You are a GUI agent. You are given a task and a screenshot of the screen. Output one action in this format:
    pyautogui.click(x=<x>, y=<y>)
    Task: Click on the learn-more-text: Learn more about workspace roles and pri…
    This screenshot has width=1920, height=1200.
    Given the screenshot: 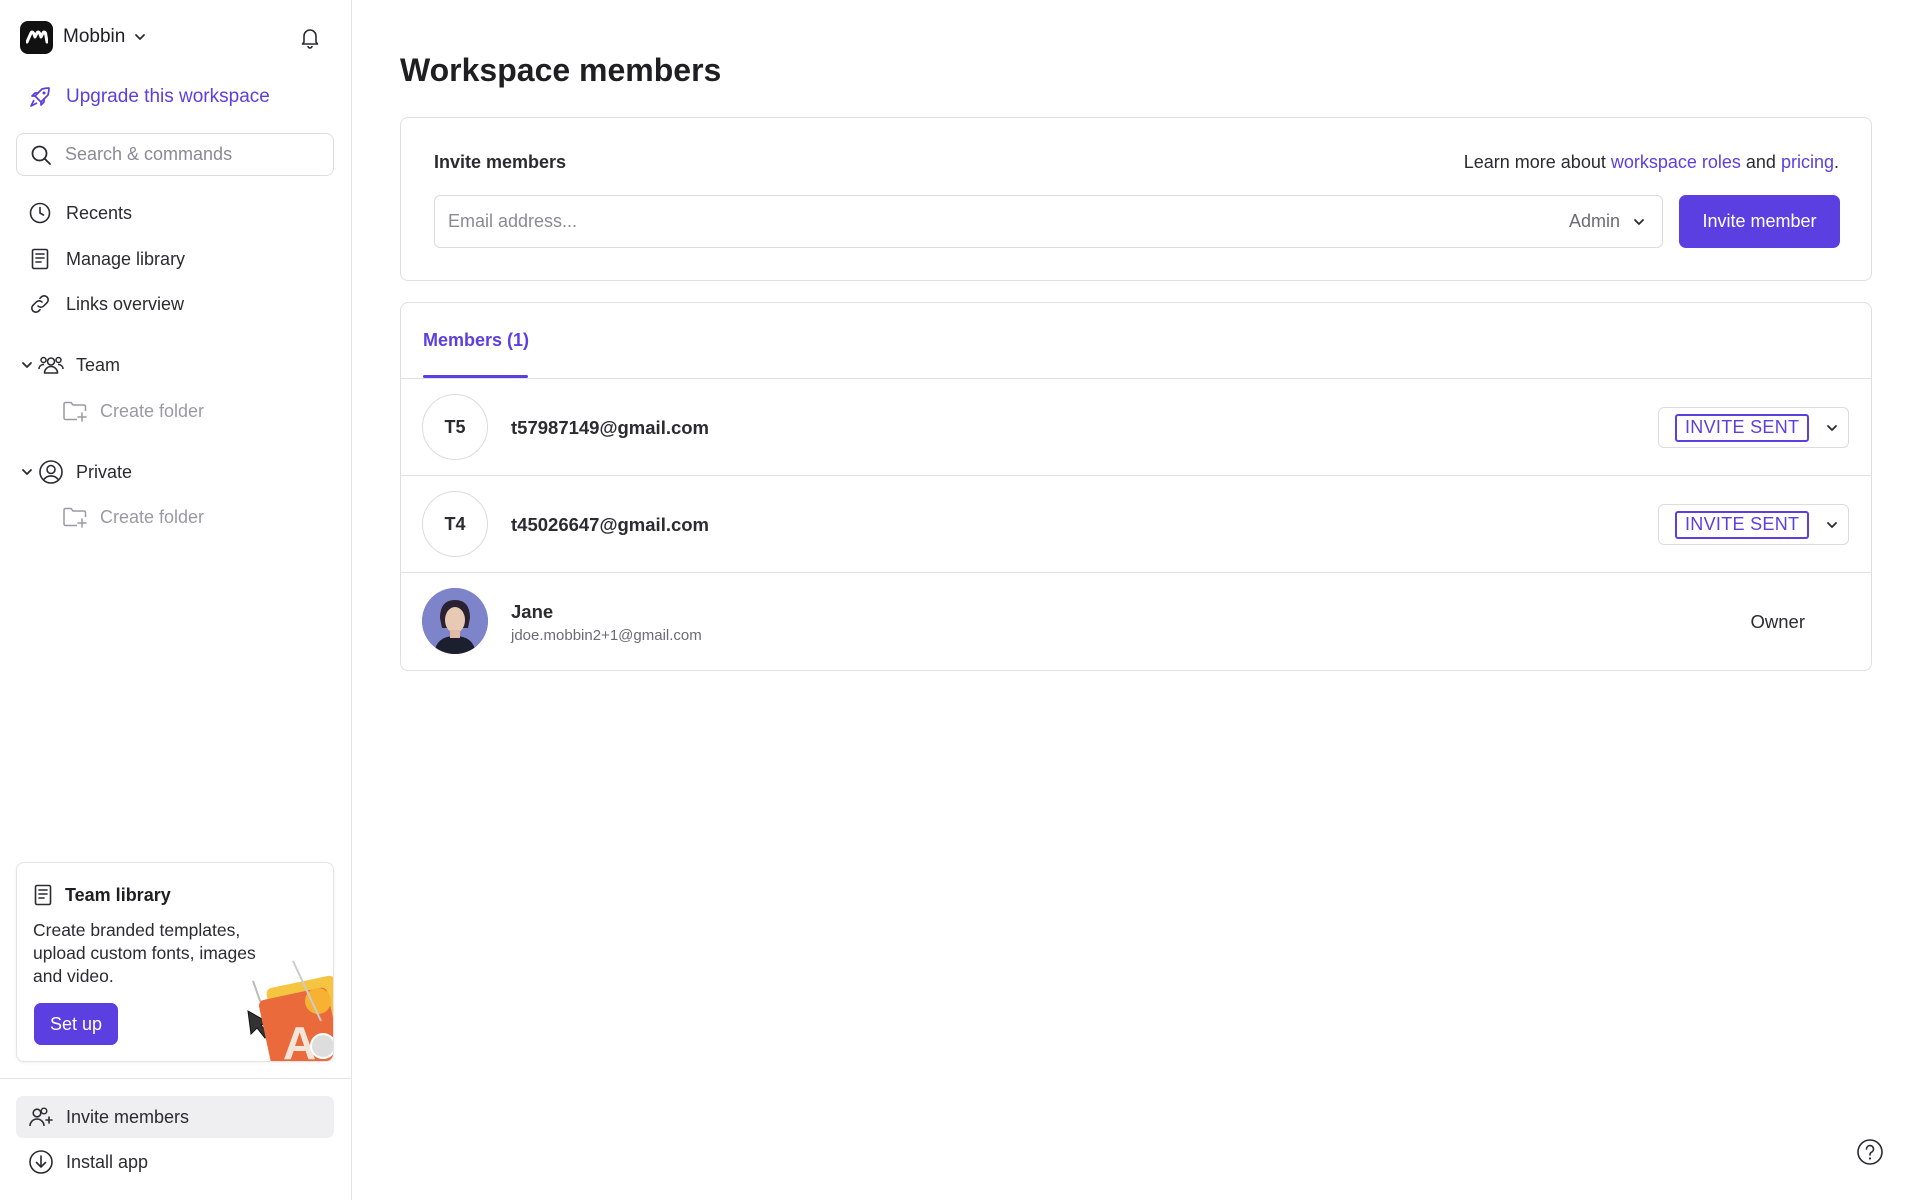 What is the action you would take?
    pyautogui.click(x=1651, y=162)
    